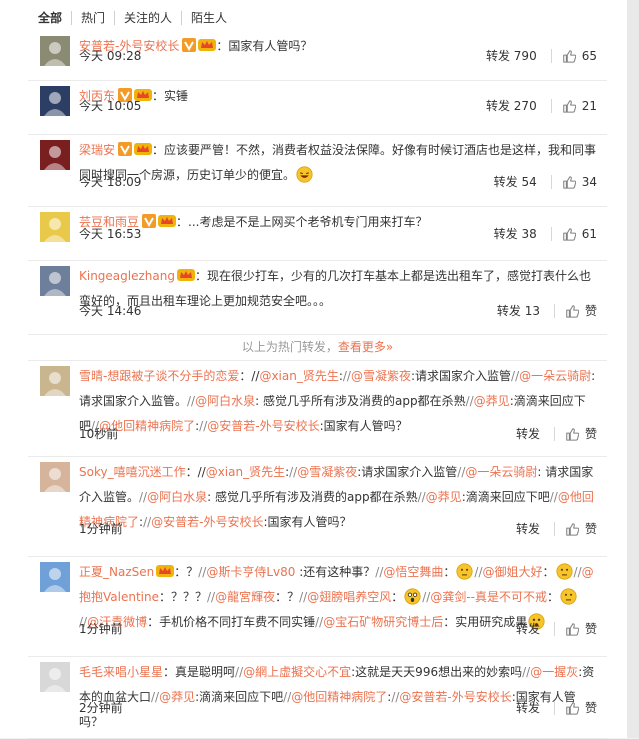 This screenshot has height=739, width=639. Describe the element at coordinates (159, 376) in the screenshot. I see `username-link: 雪晴-想跟被子谈不分手的恋爱` at that location.